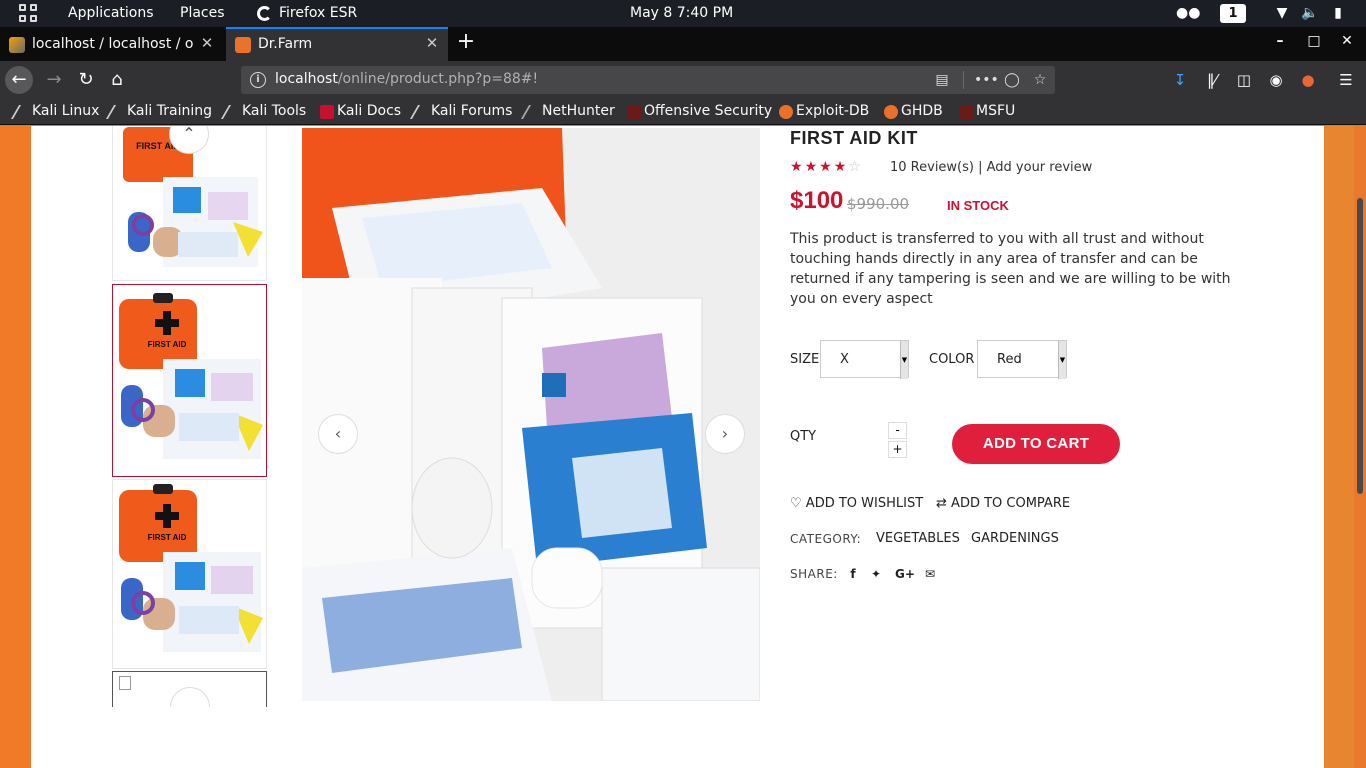 The width and height of the screenshot is (1366, 768). I want to click on heart-icon: ♡, so click(796, 503).